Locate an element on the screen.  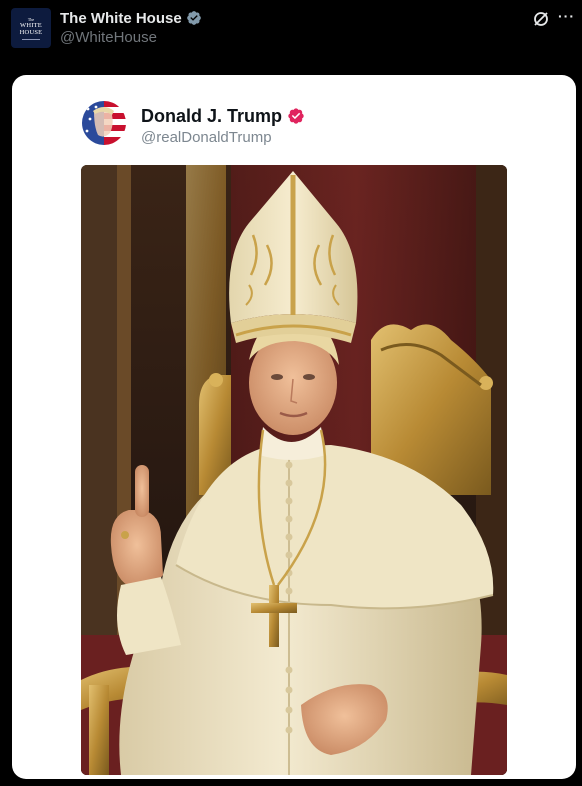
author-handle: @WhiteHouse is located at coordinates (108, 37).